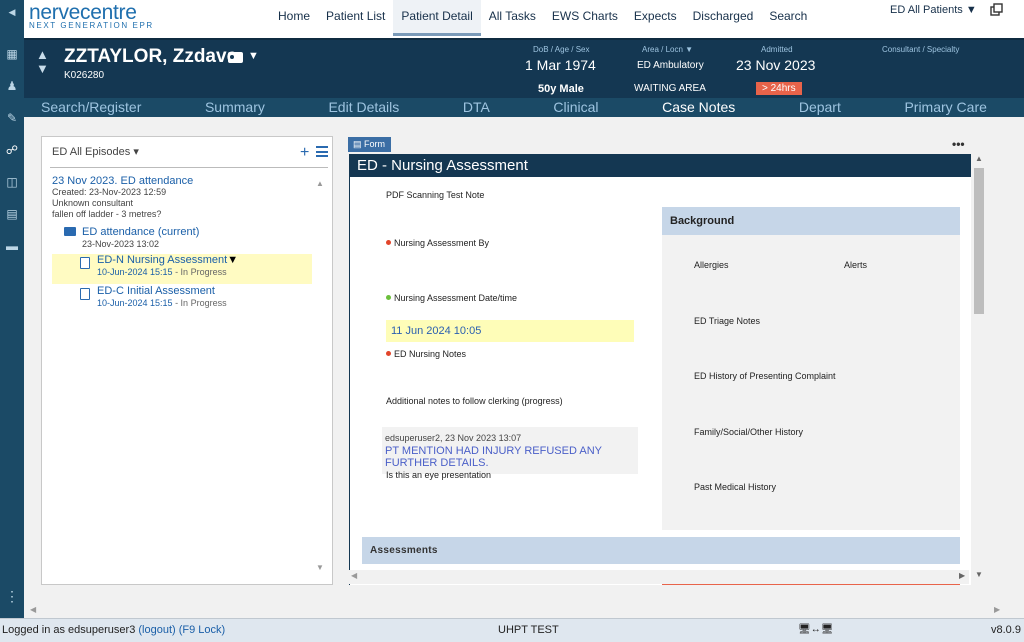 This screenshot has height=642, width=1024. I want to click on dob-label: DoB / Age / Sex, so click(561, 49).